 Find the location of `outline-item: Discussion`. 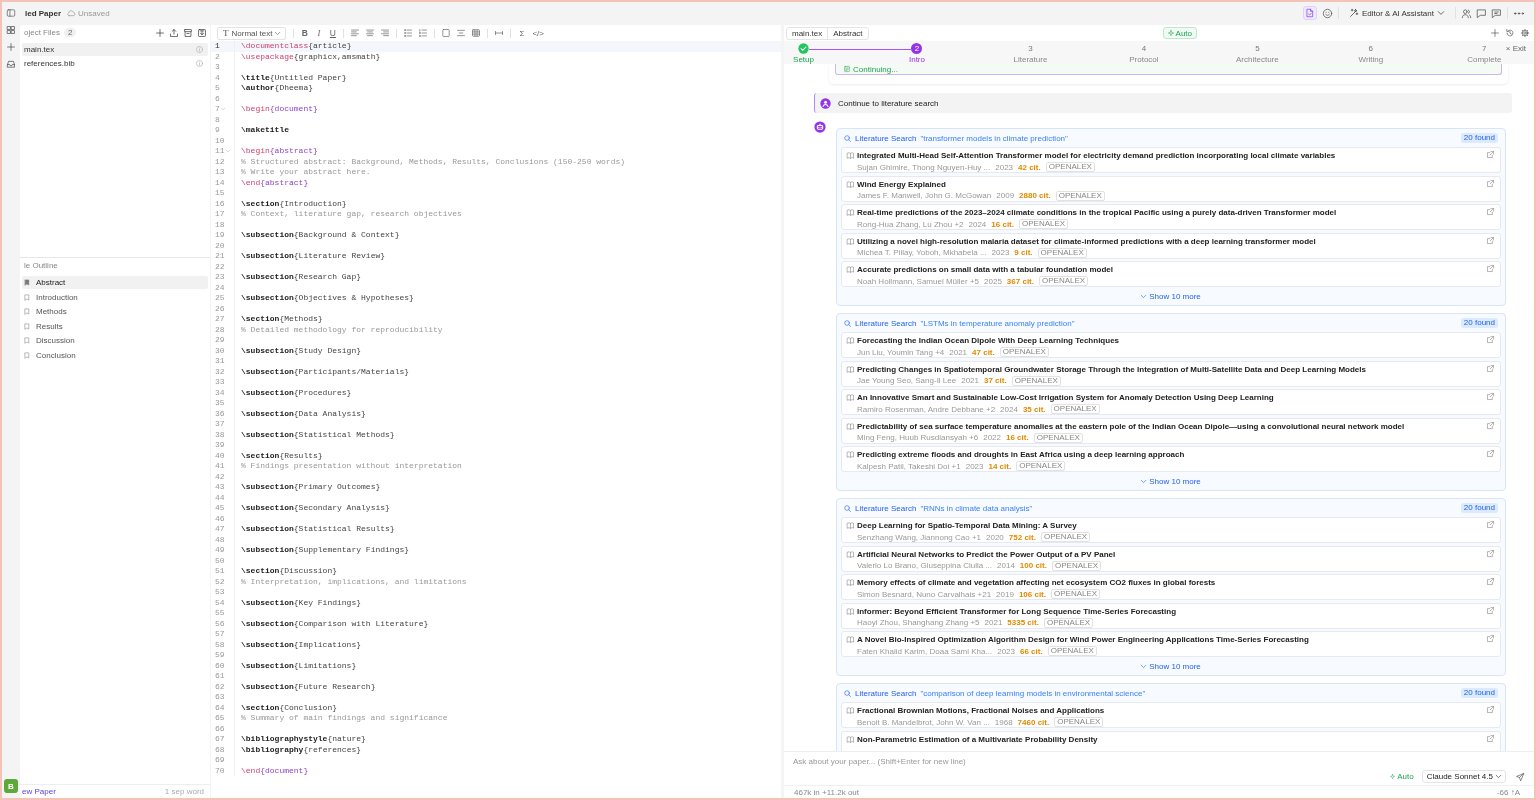

outline-item: Discussion is located at coordinates (115, 341).